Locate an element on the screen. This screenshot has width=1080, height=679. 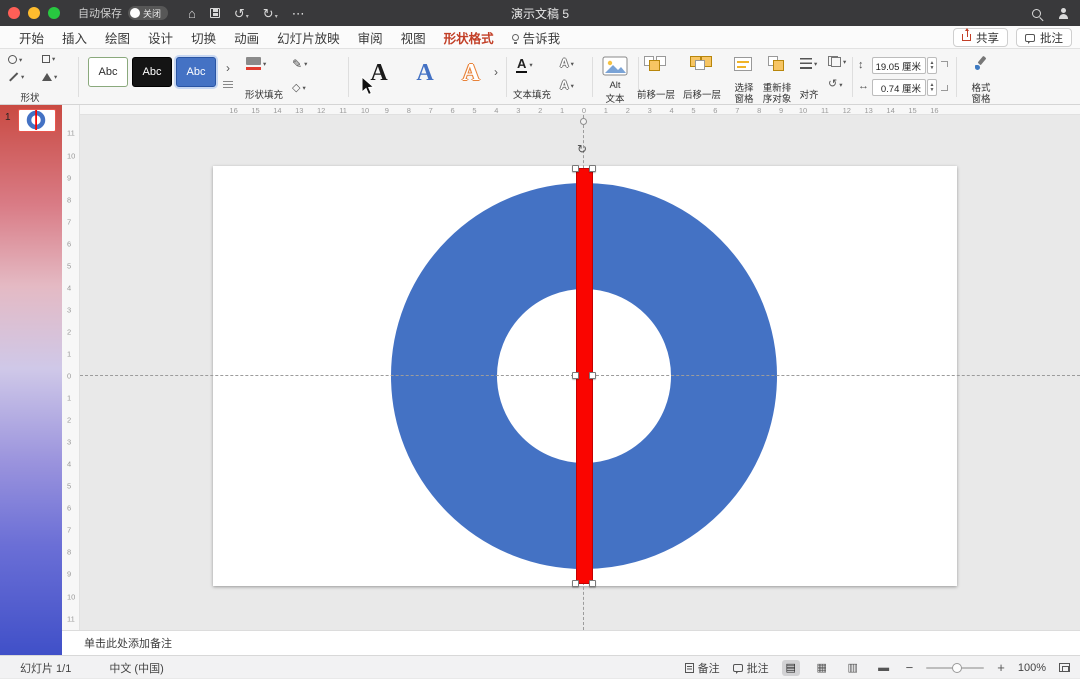
shape-outline-button: ✎ ▾ is located at coordinates (299, 64).